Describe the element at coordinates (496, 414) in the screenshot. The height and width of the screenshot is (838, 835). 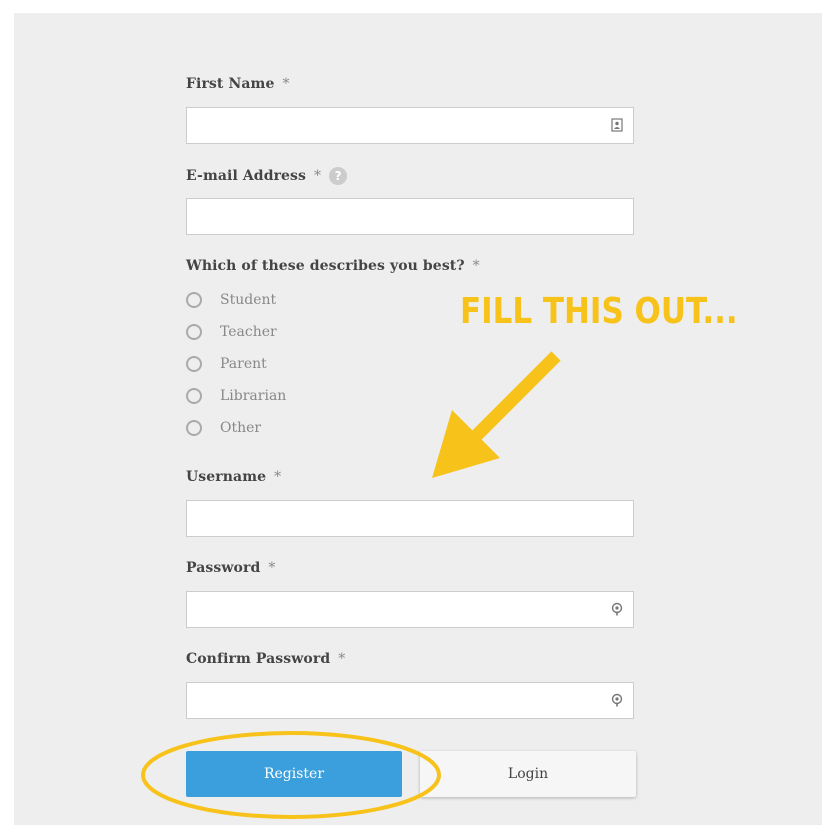
I see `annotation-arrow-icon` at that location.